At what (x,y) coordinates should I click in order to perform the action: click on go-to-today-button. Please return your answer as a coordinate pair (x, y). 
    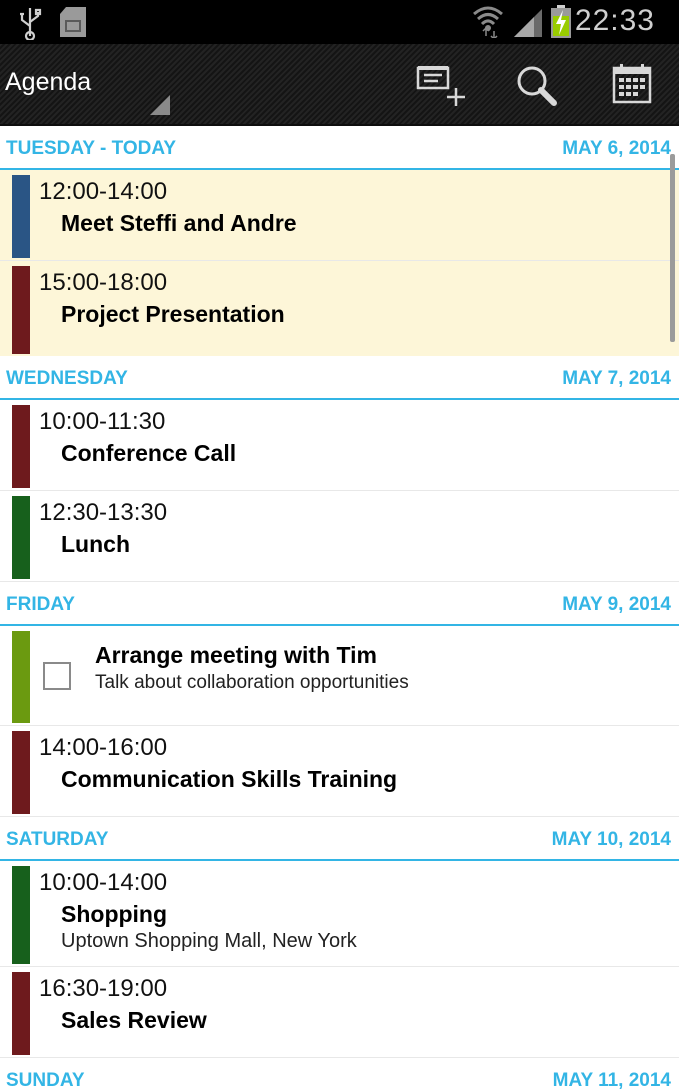
    Looking at the image, I should click on (633, 86).